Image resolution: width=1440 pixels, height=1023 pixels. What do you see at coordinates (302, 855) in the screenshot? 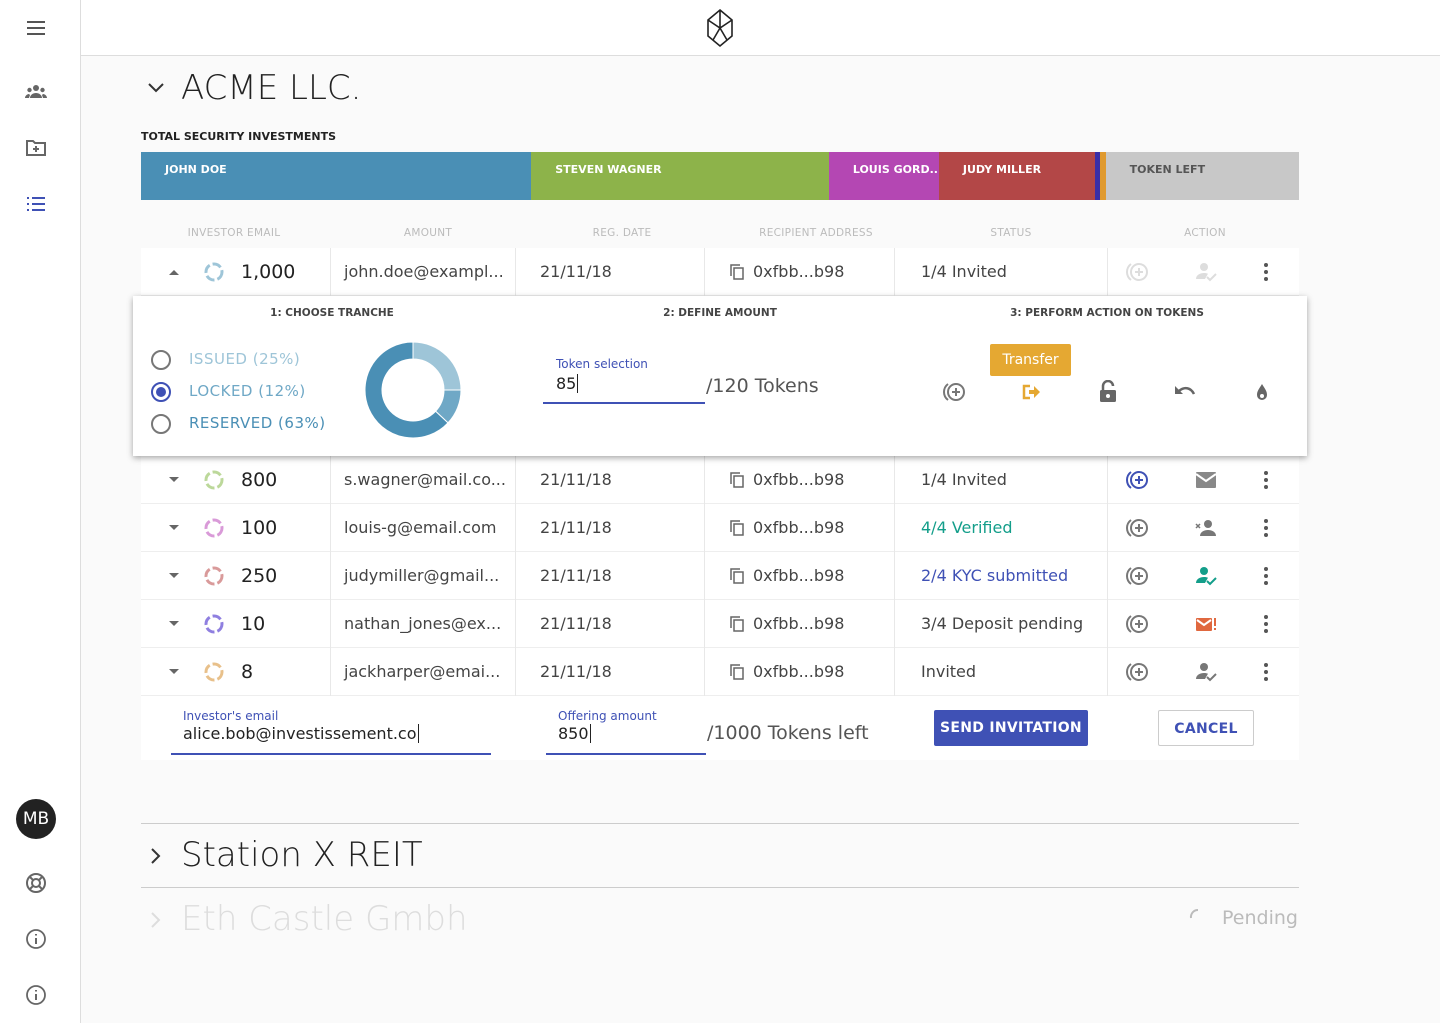
I see `section-title: Station X REIT` at bounding box center [302, 855].